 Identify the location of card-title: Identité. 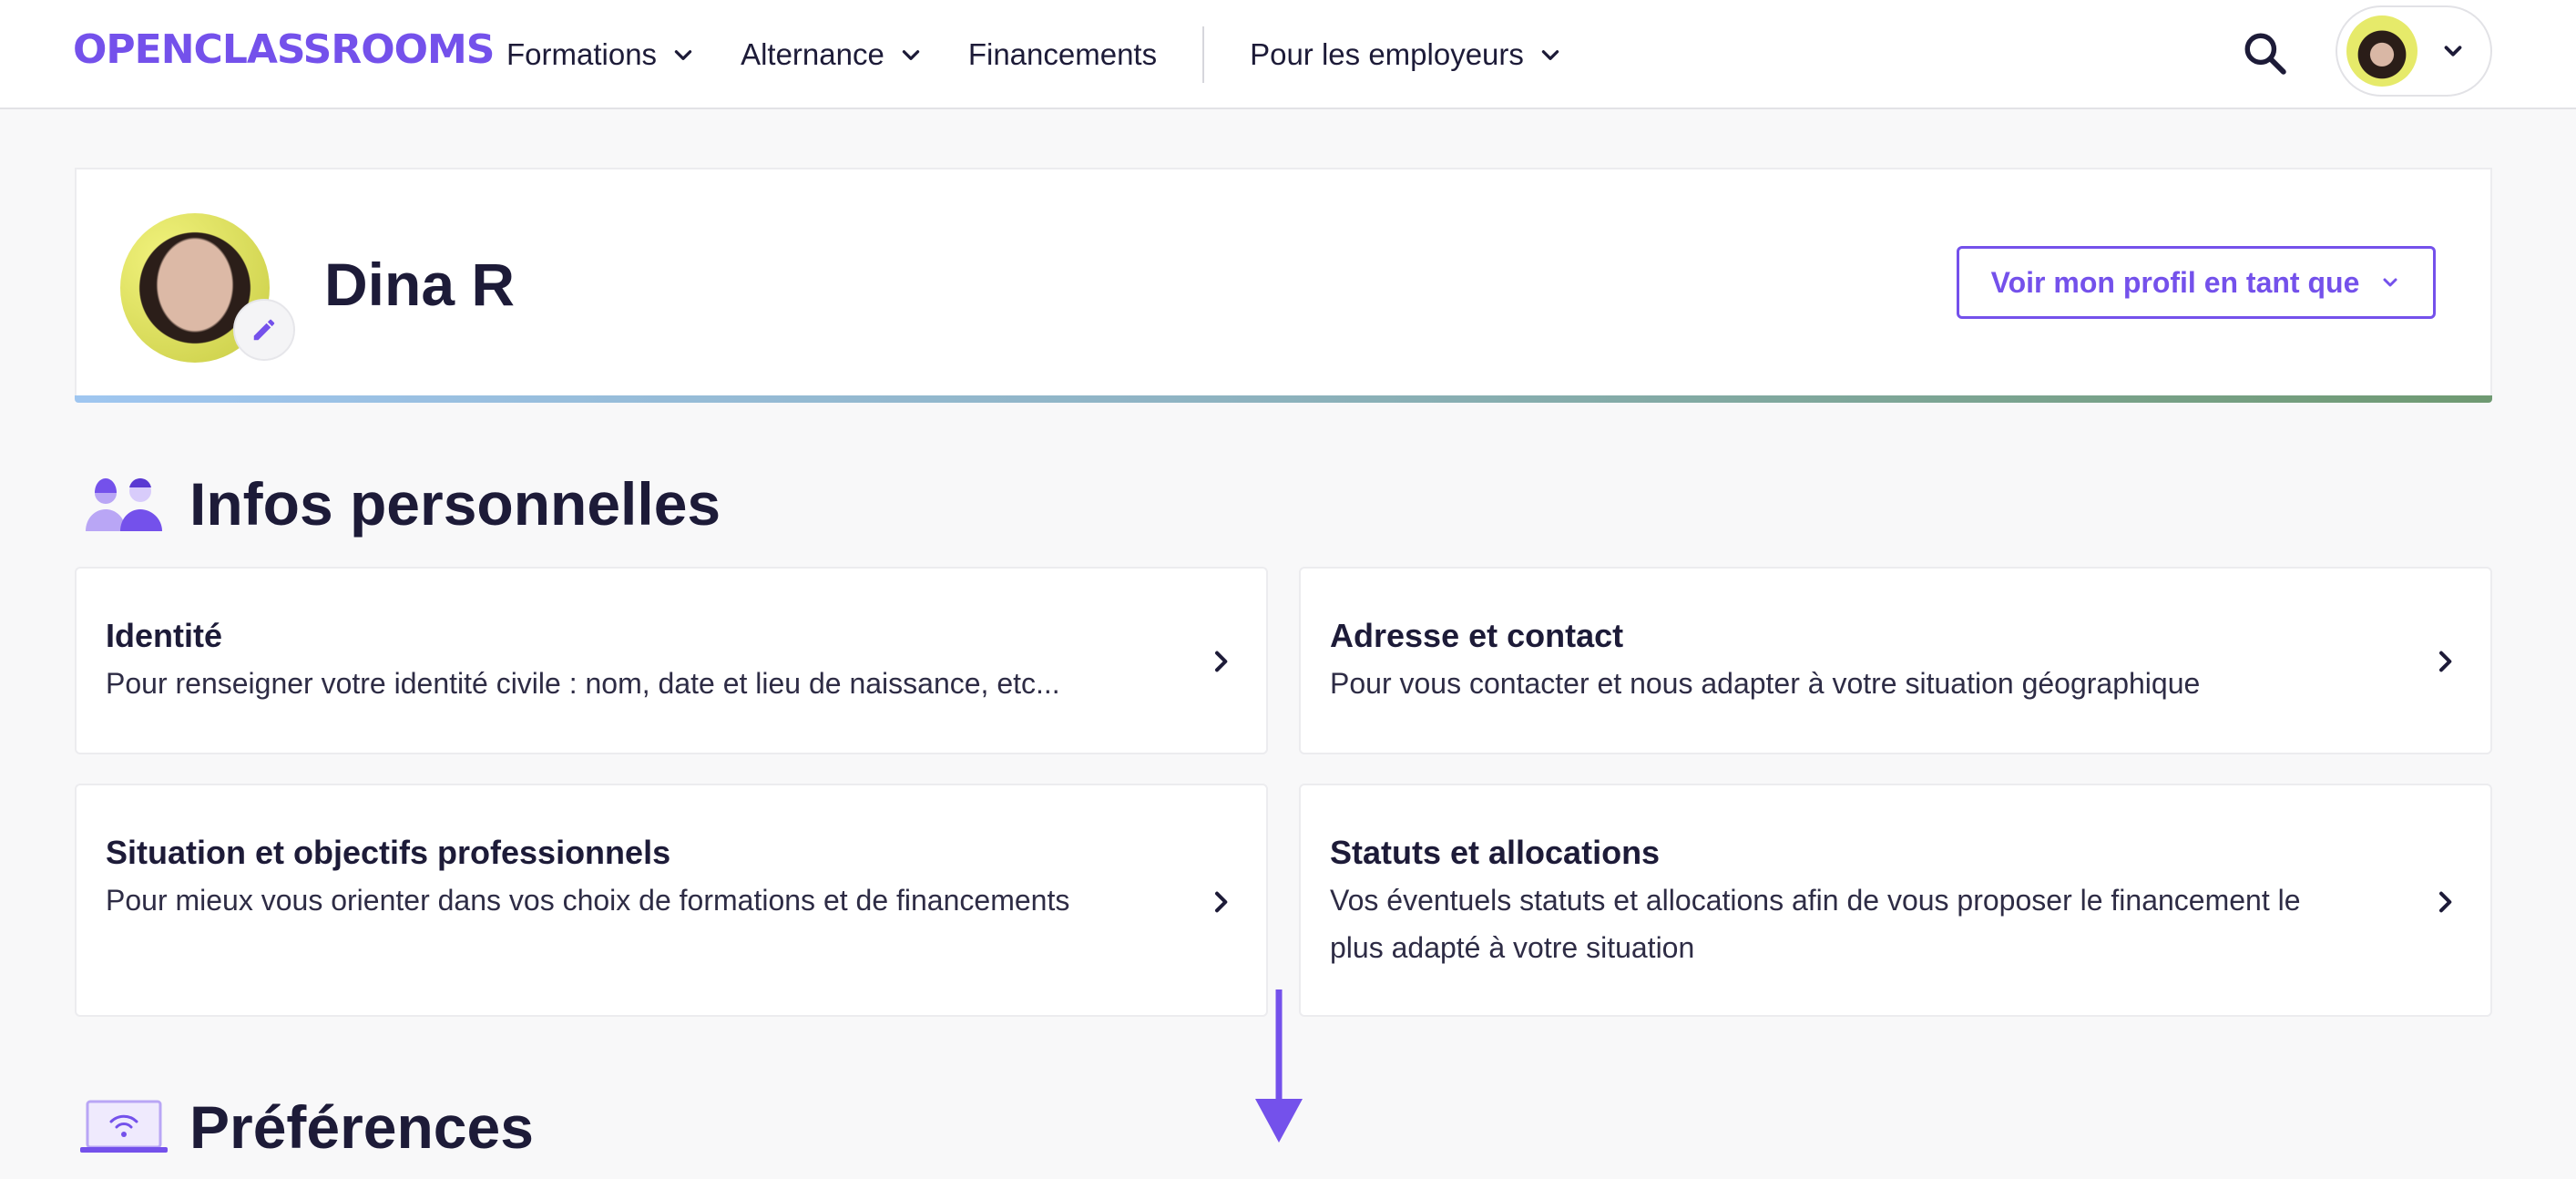
(164, 635).